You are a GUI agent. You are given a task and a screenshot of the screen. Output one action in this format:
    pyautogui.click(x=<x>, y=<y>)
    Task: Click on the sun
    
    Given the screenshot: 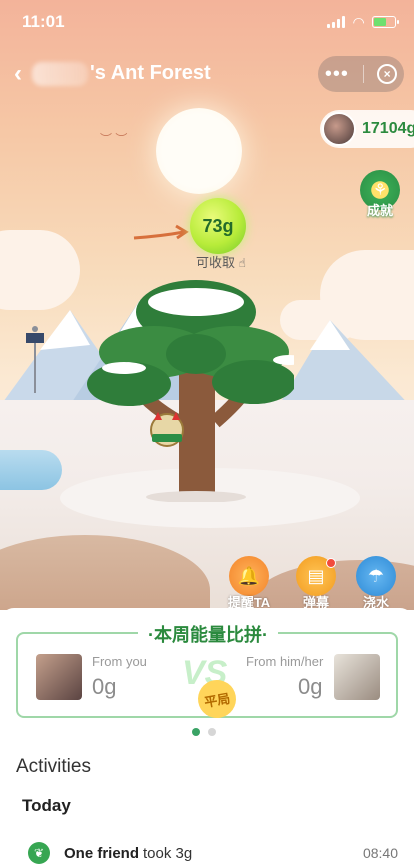 What is the action you would take?
    pyautogui.click(x=199, y=151)
    